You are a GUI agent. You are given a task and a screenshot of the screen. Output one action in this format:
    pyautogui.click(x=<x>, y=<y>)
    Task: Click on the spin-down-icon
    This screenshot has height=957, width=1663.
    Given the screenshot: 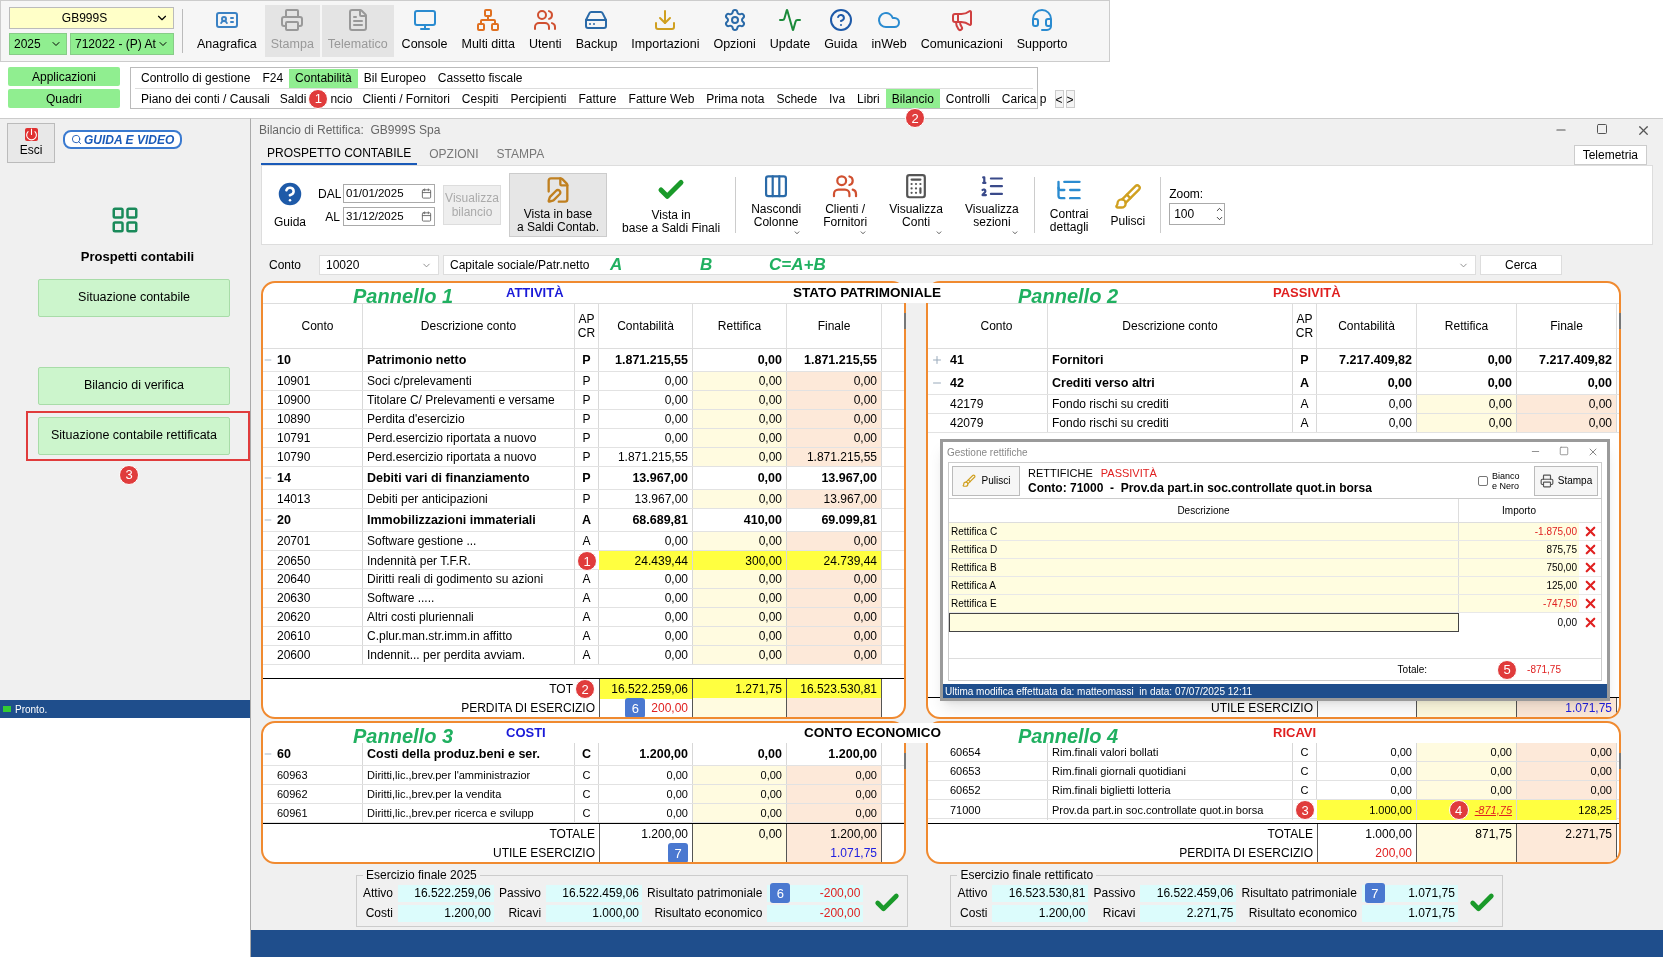 What is the action you would take?
    pyautogui.click(x=1220, y=218)
    